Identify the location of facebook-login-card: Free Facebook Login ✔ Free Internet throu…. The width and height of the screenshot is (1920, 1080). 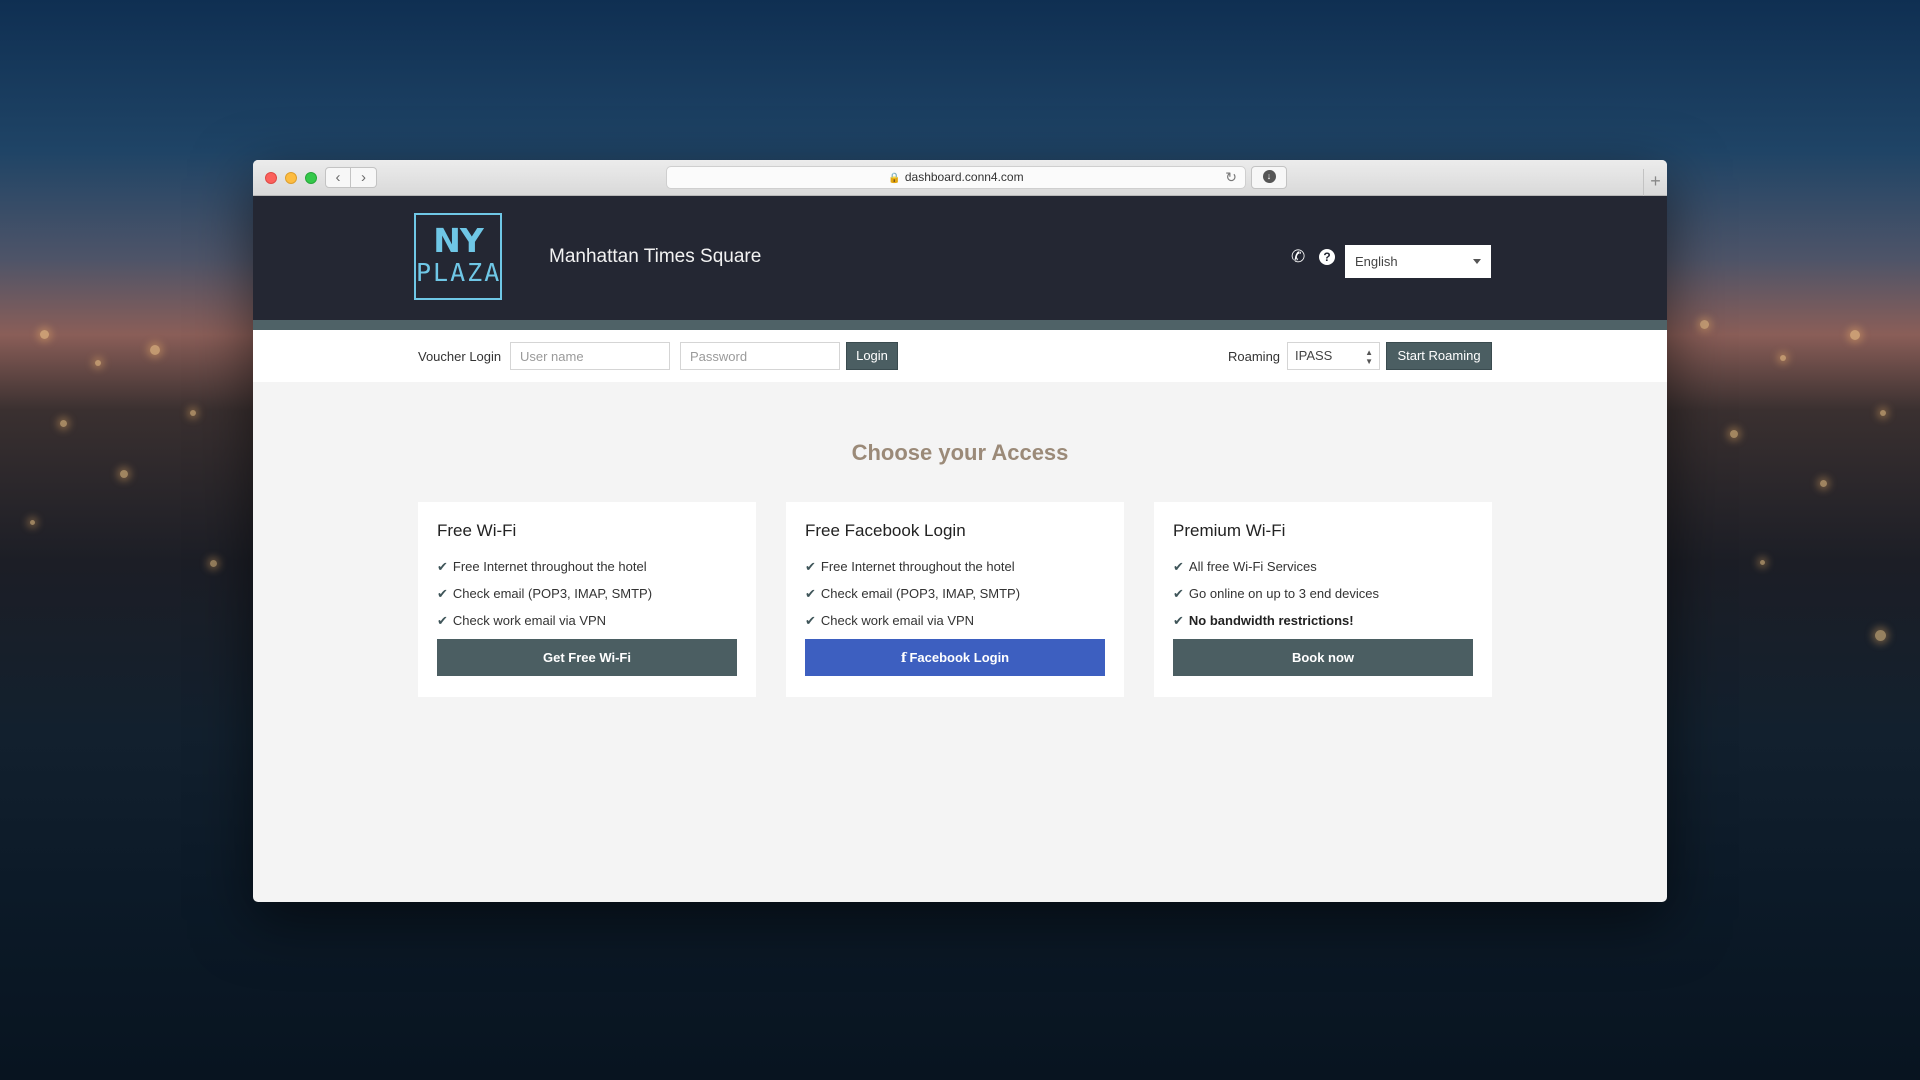
(955, 599).